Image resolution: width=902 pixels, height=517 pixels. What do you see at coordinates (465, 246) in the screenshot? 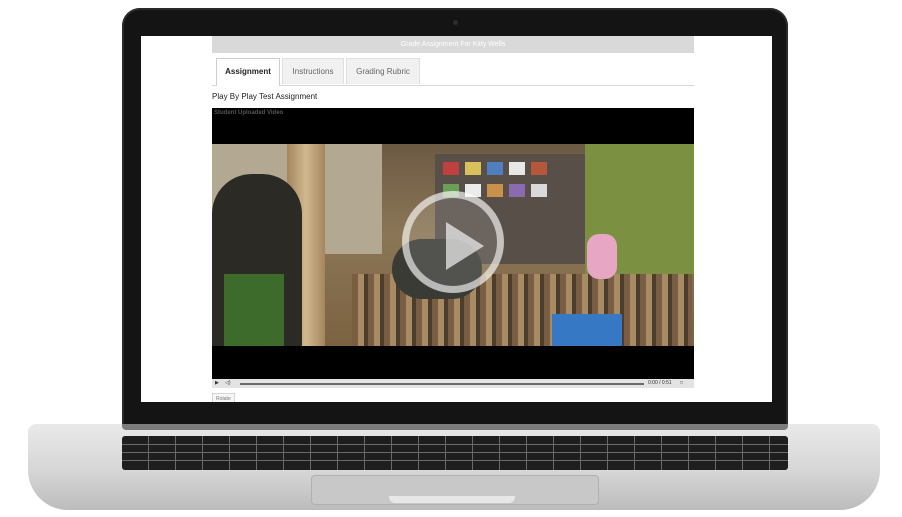
I see `play-icon` at bounding box center [465, 246].